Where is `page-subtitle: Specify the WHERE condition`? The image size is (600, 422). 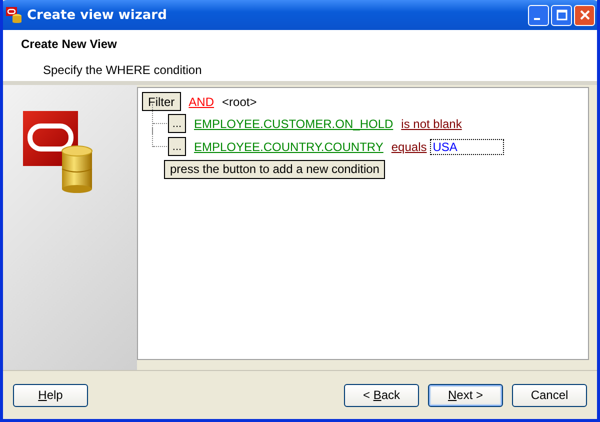
page-subtitle: Specify the WHERE condition is located at coordinates (123, 70).